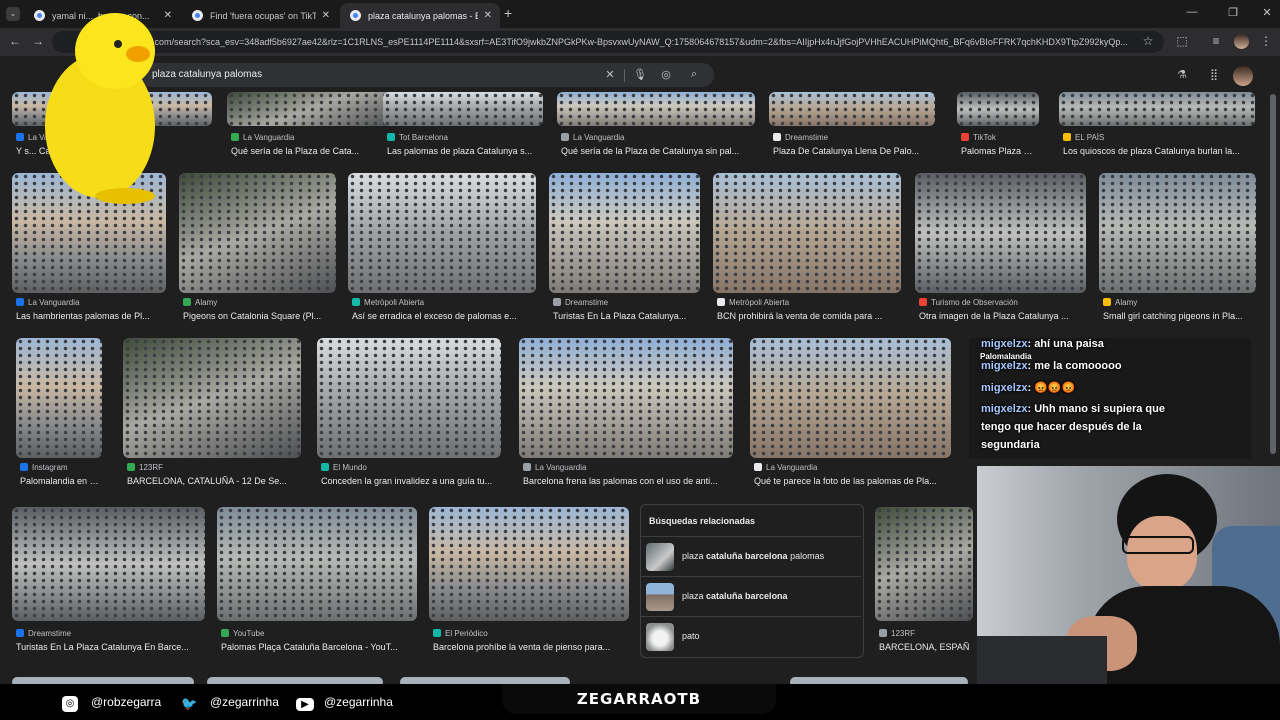 This screenshot has height=720, width=1280. Describe the element at coordinates (1074, 366) in the screenshot. I see `chat-text: : me la comooooo` at that location.